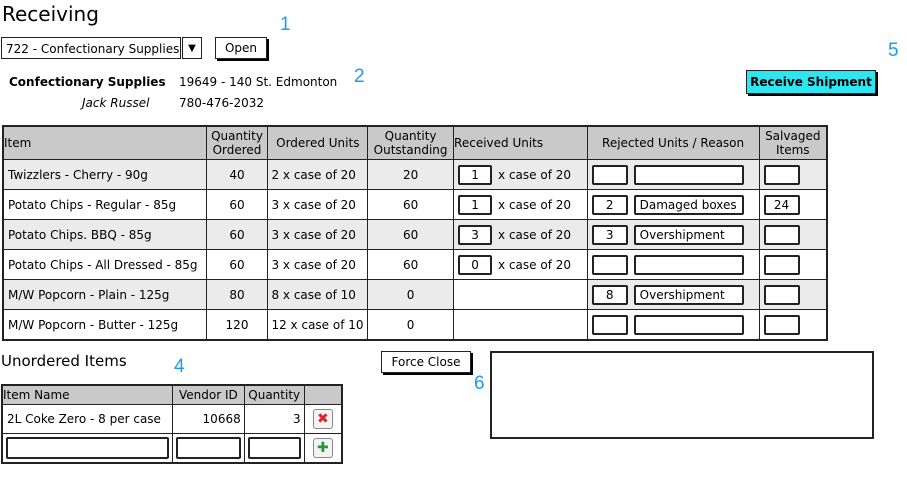  I want to click on unordered-vendor-id: 10668, so click(208, 419).